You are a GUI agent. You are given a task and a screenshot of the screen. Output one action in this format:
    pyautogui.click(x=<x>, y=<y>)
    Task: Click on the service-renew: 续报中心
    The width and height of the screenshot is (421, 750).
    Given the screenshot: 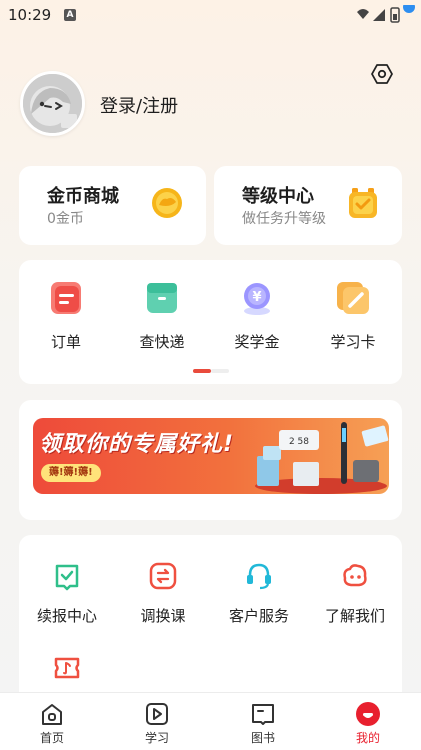 What is the action you would take?
    pyautogui.click(x=67, y=593)
    